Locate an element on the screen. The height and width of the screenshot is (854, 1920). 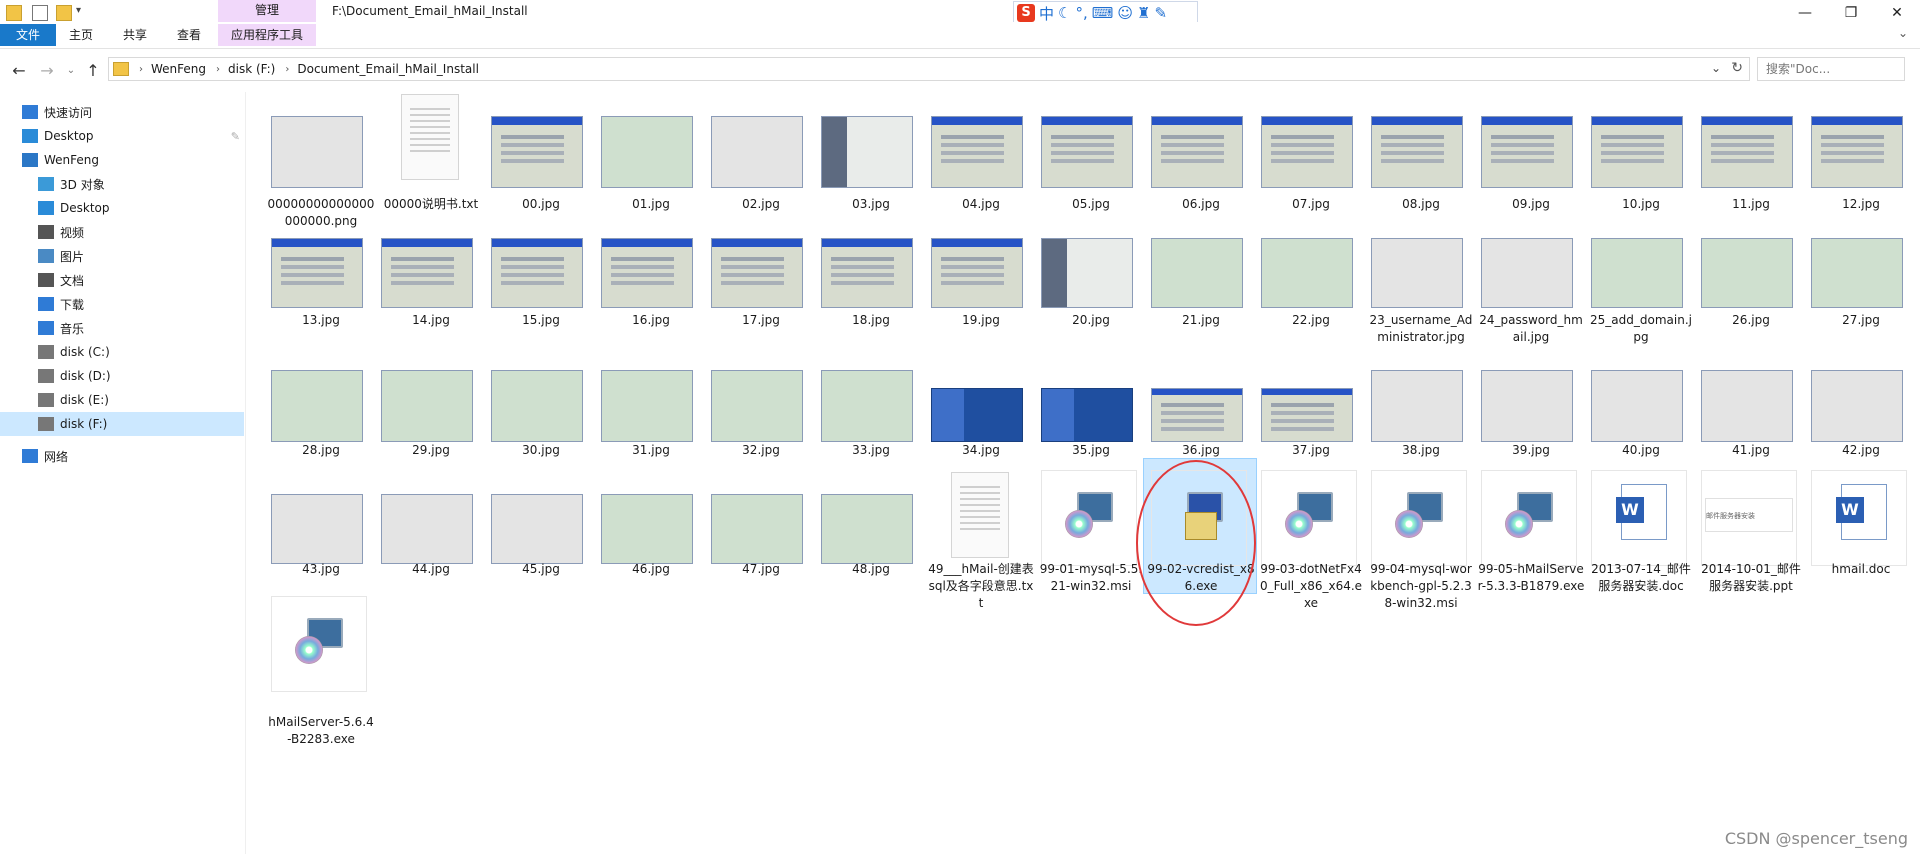
file-name-label: 25_add_domain.jpg is located at coordinates (1641, 329).